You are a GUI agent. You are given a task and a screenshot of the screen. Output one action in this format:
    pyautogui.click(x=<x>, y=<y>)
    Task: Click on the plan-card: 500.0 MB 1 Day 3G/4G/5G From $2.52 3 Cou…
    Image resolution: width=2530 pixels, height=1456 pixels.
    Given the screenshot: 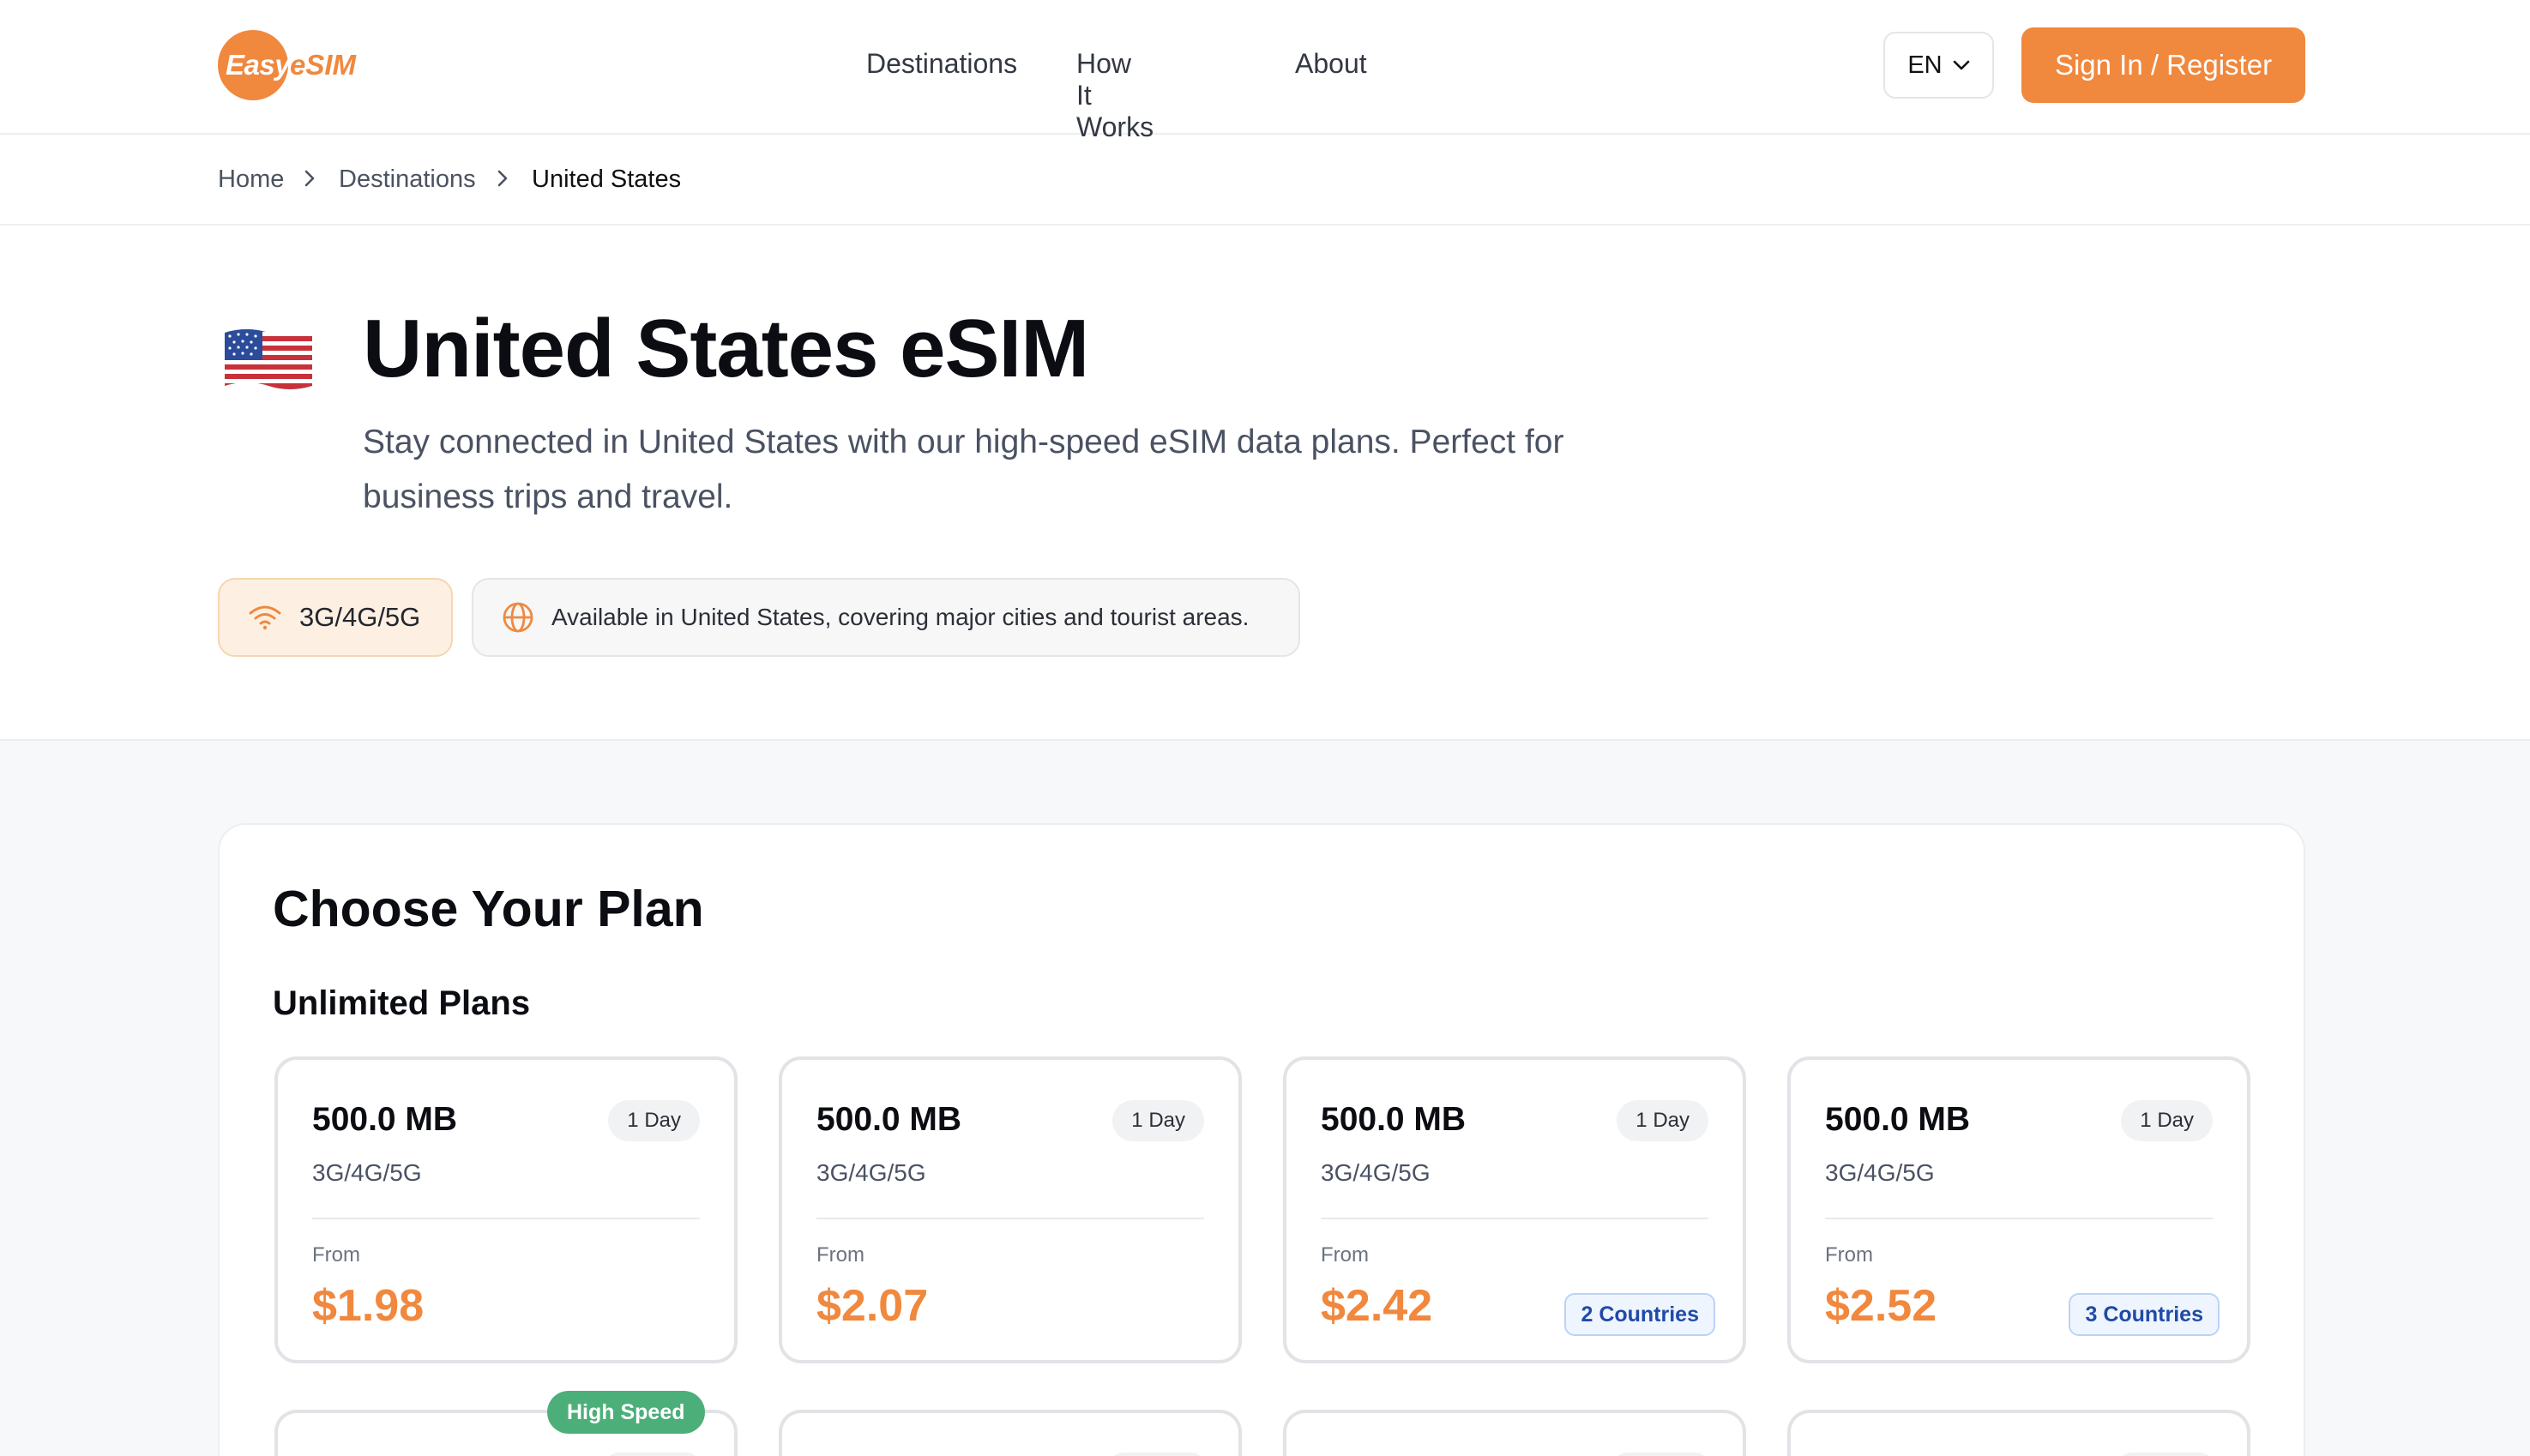 What is the action you would take?
    pyautogui.click(x=2018, y=1209)
    